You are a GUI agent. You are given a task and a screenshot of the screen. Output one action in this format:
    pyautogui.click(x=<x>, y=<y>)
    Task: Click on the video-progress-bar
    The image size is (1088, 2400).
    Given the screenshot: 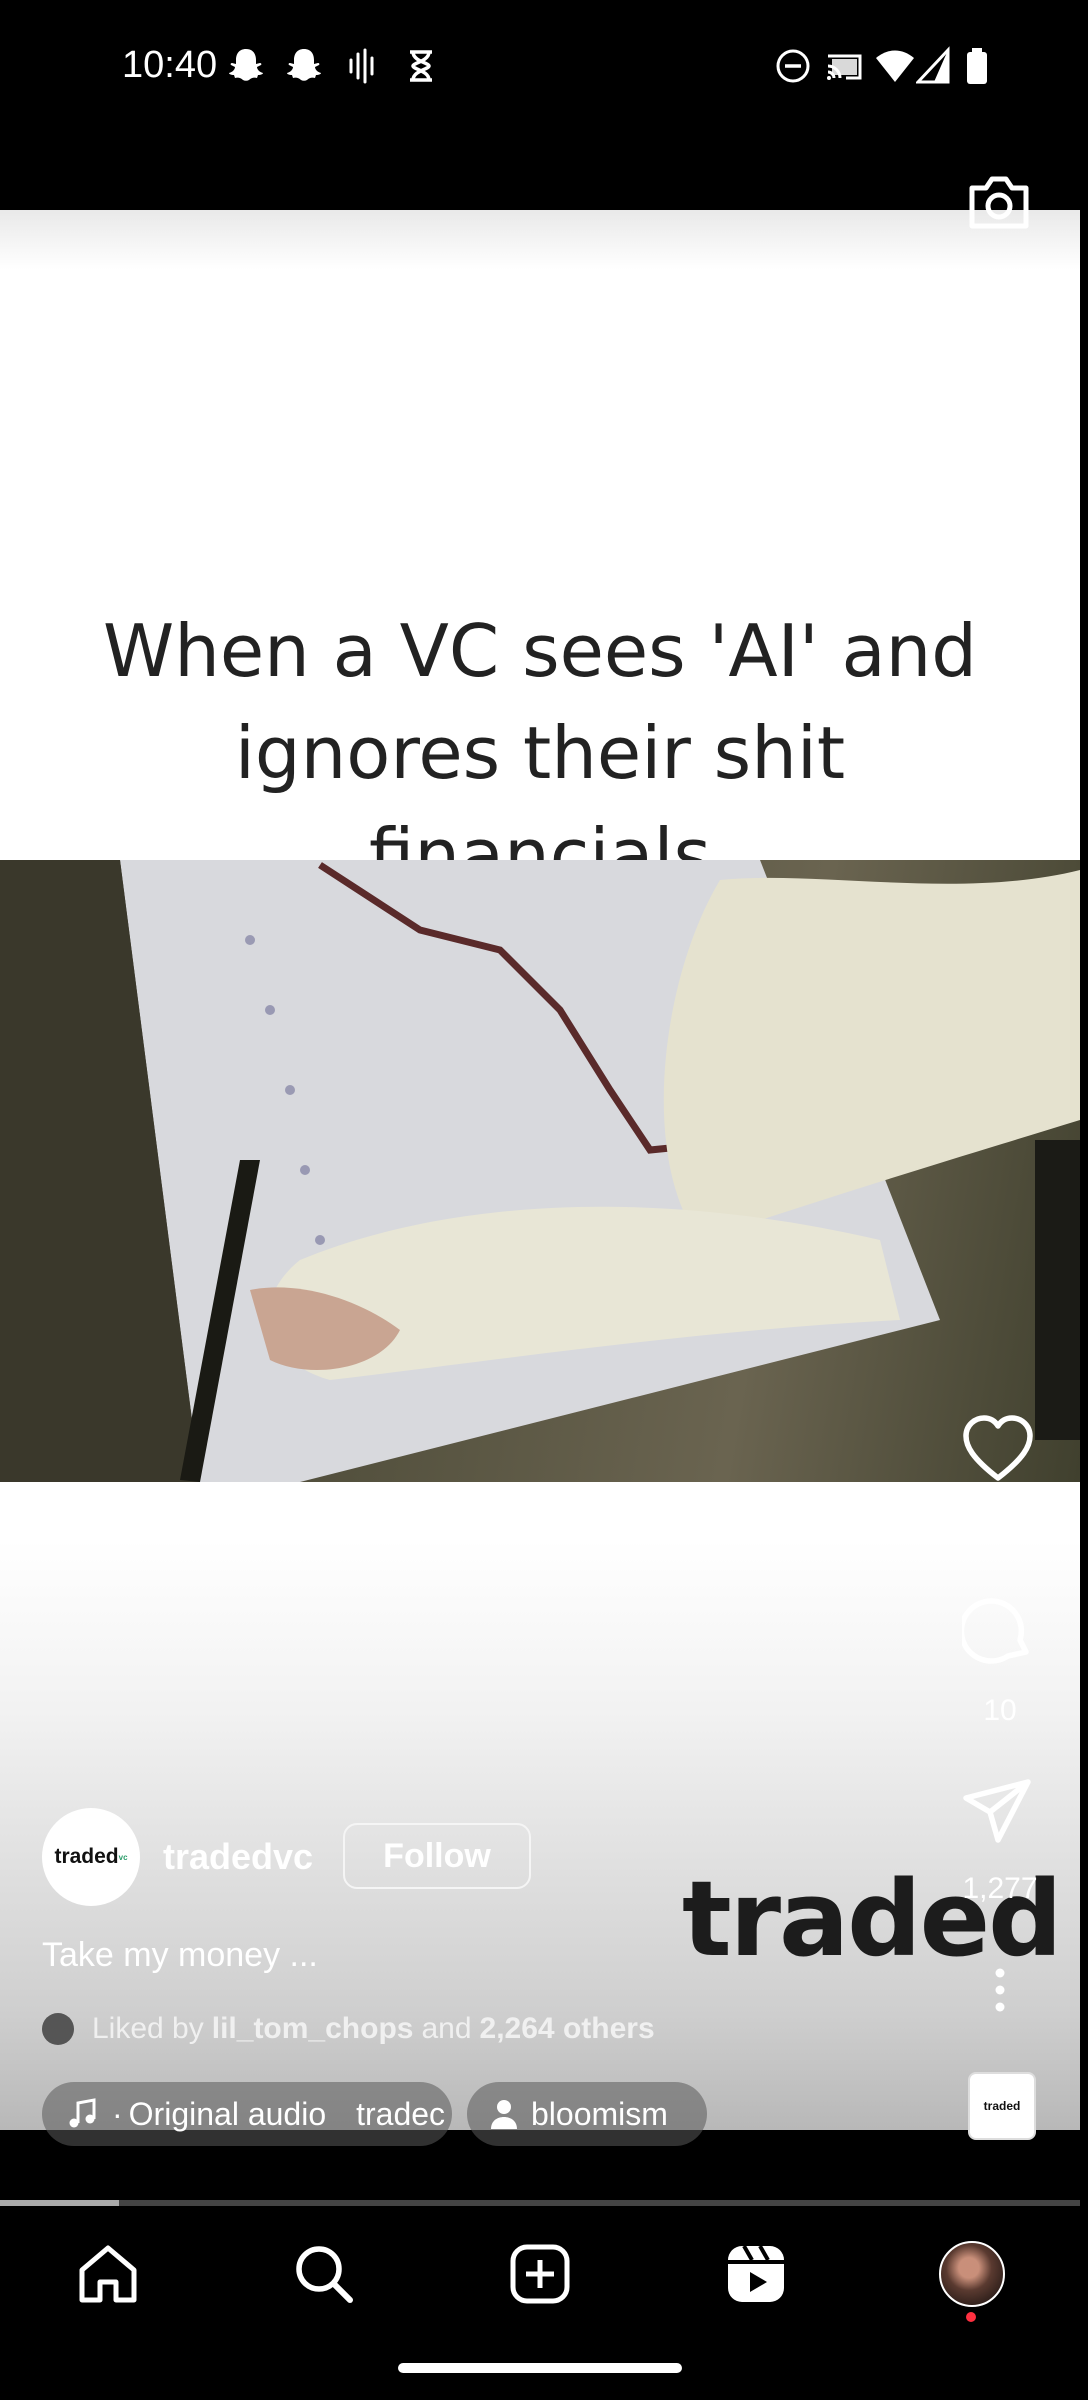 What is the action you would take?
    pyautogui.click(x=540, y=2203)
    